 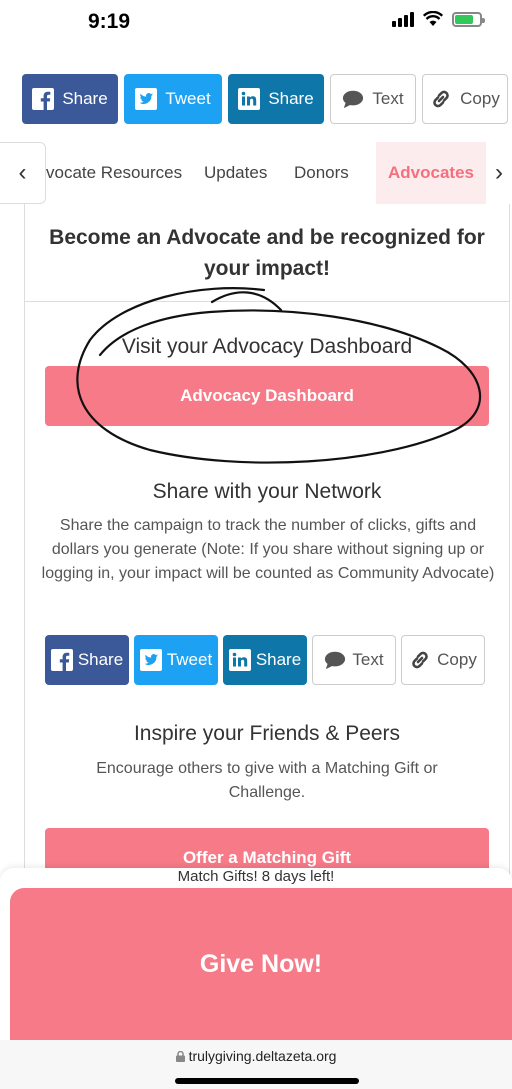 What do you see at coordinates (114, 173) in the screenshot?
I see `tab-advocate-resources: vocate Resources` at bounding box center [114, 173].